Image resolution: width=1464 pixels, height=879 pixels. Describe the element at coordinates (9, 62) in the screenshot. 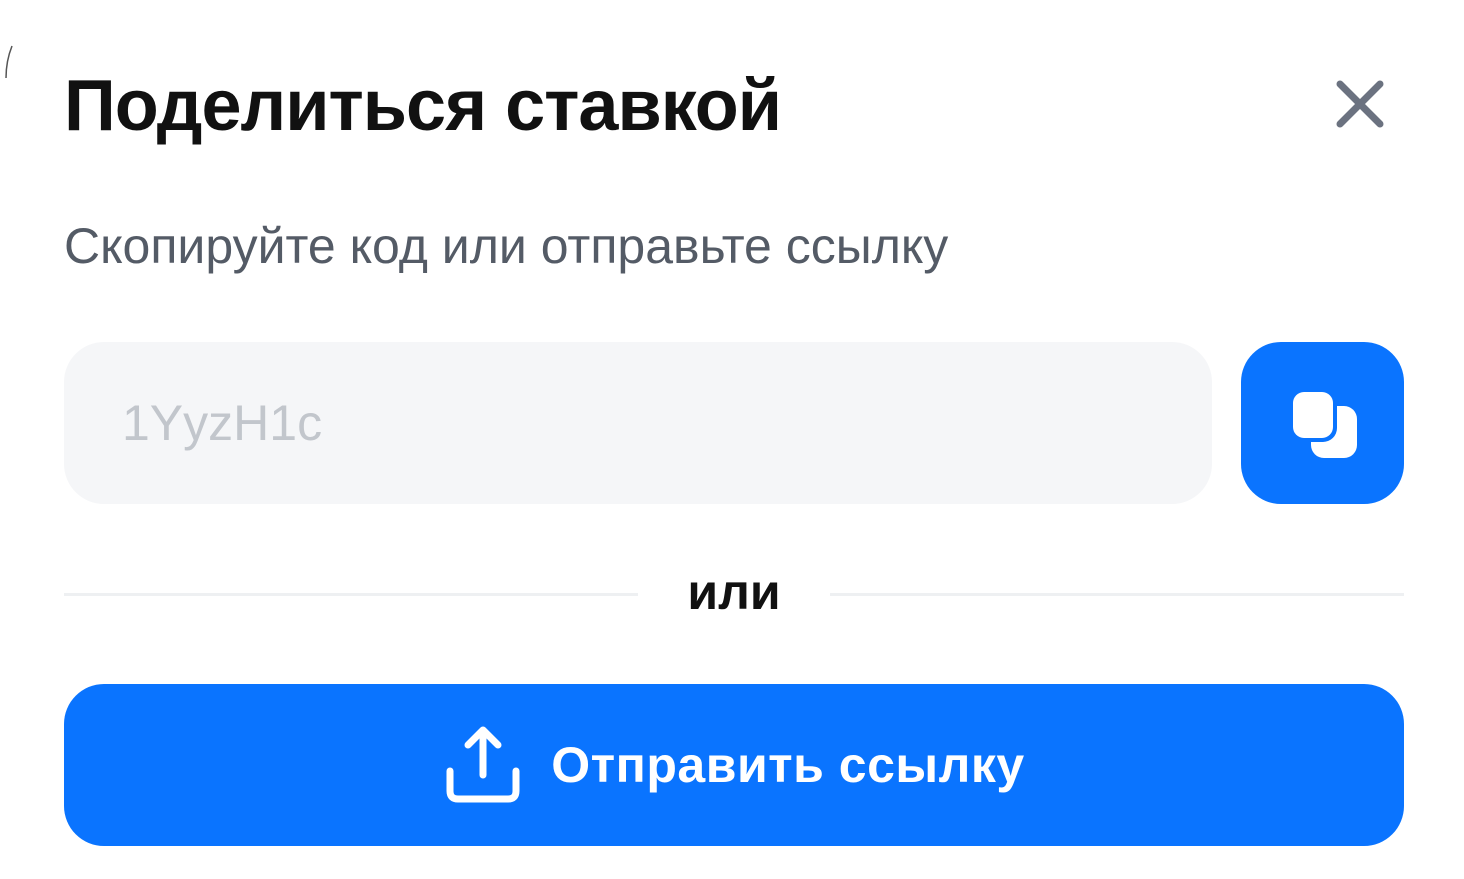

I see `window-edge-mark` at that location.